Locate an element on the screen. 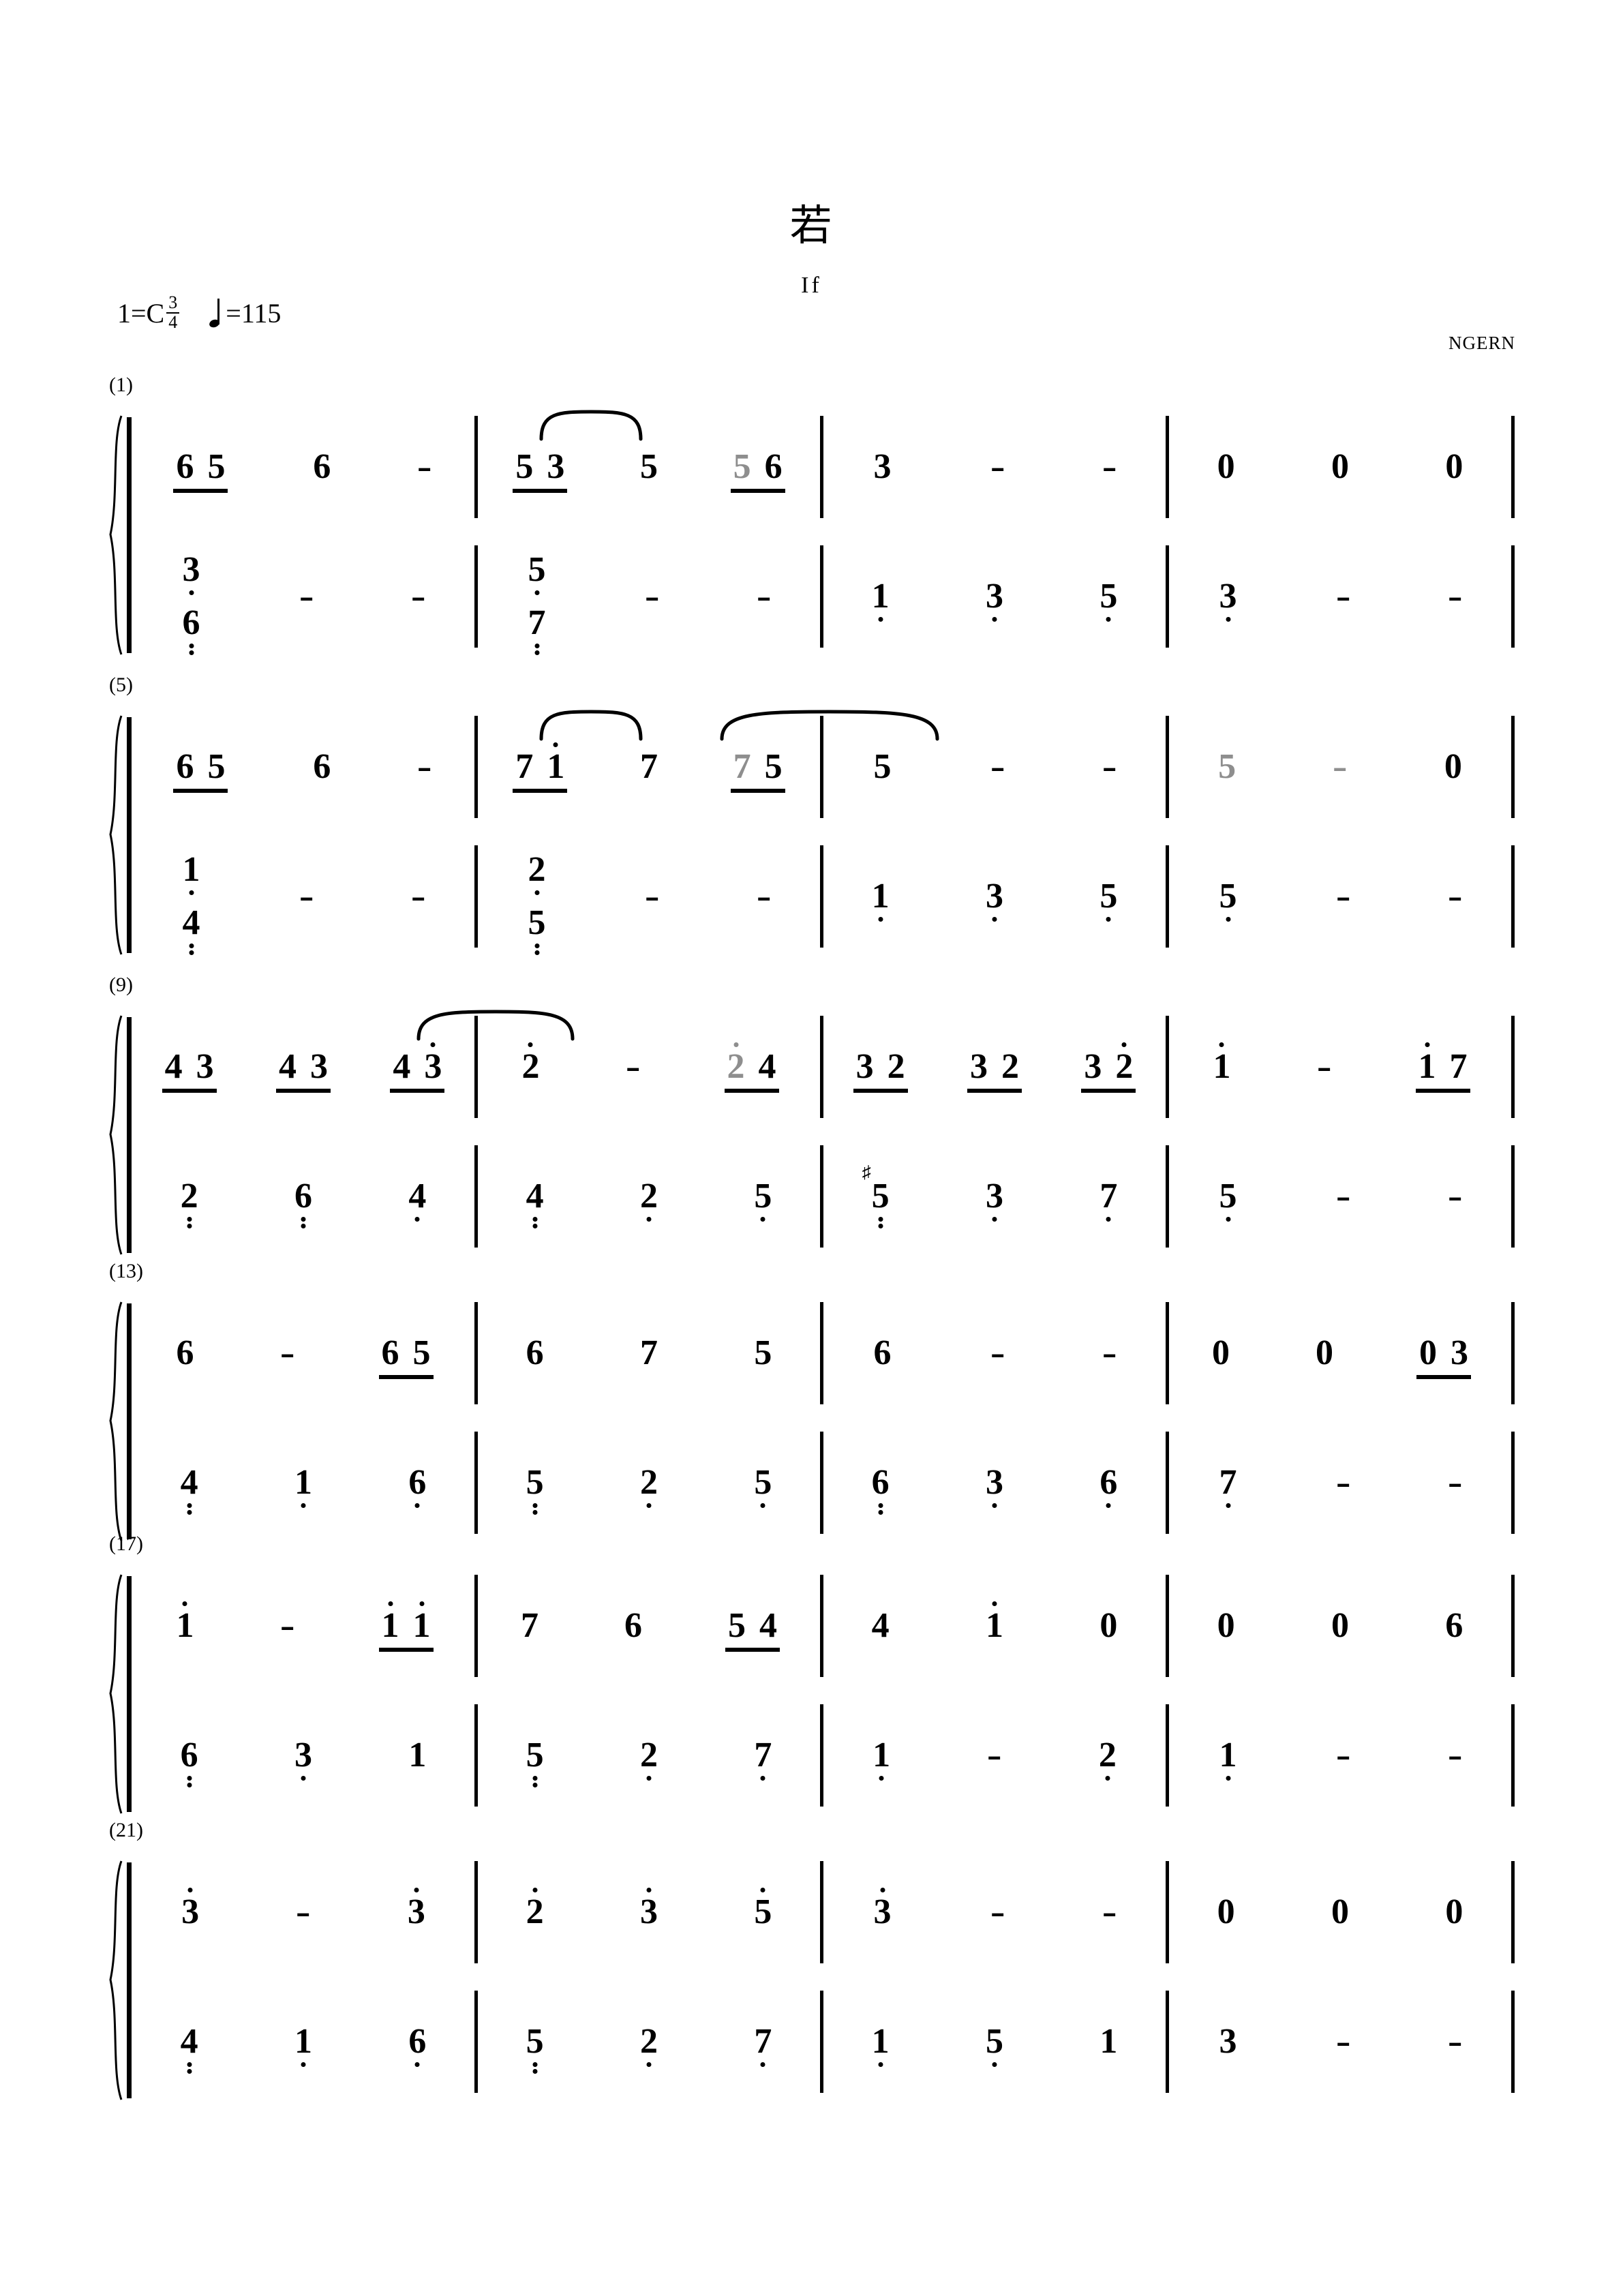  bass-staff: 4 1 6 5 2 7 1 5 1 3 - - is located at coordinates (824, 2045).